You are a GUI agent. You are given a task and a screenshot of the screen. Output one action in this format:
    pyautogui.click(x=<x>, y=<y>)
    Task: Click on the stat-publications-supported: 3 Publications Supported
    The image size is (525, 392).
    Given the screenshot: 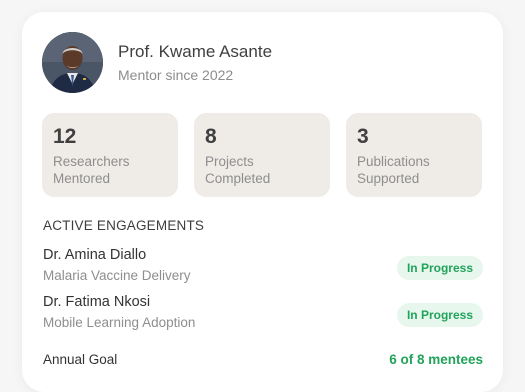 What is the action you would take?
    pyautogui.click(x=414, y=155)
    